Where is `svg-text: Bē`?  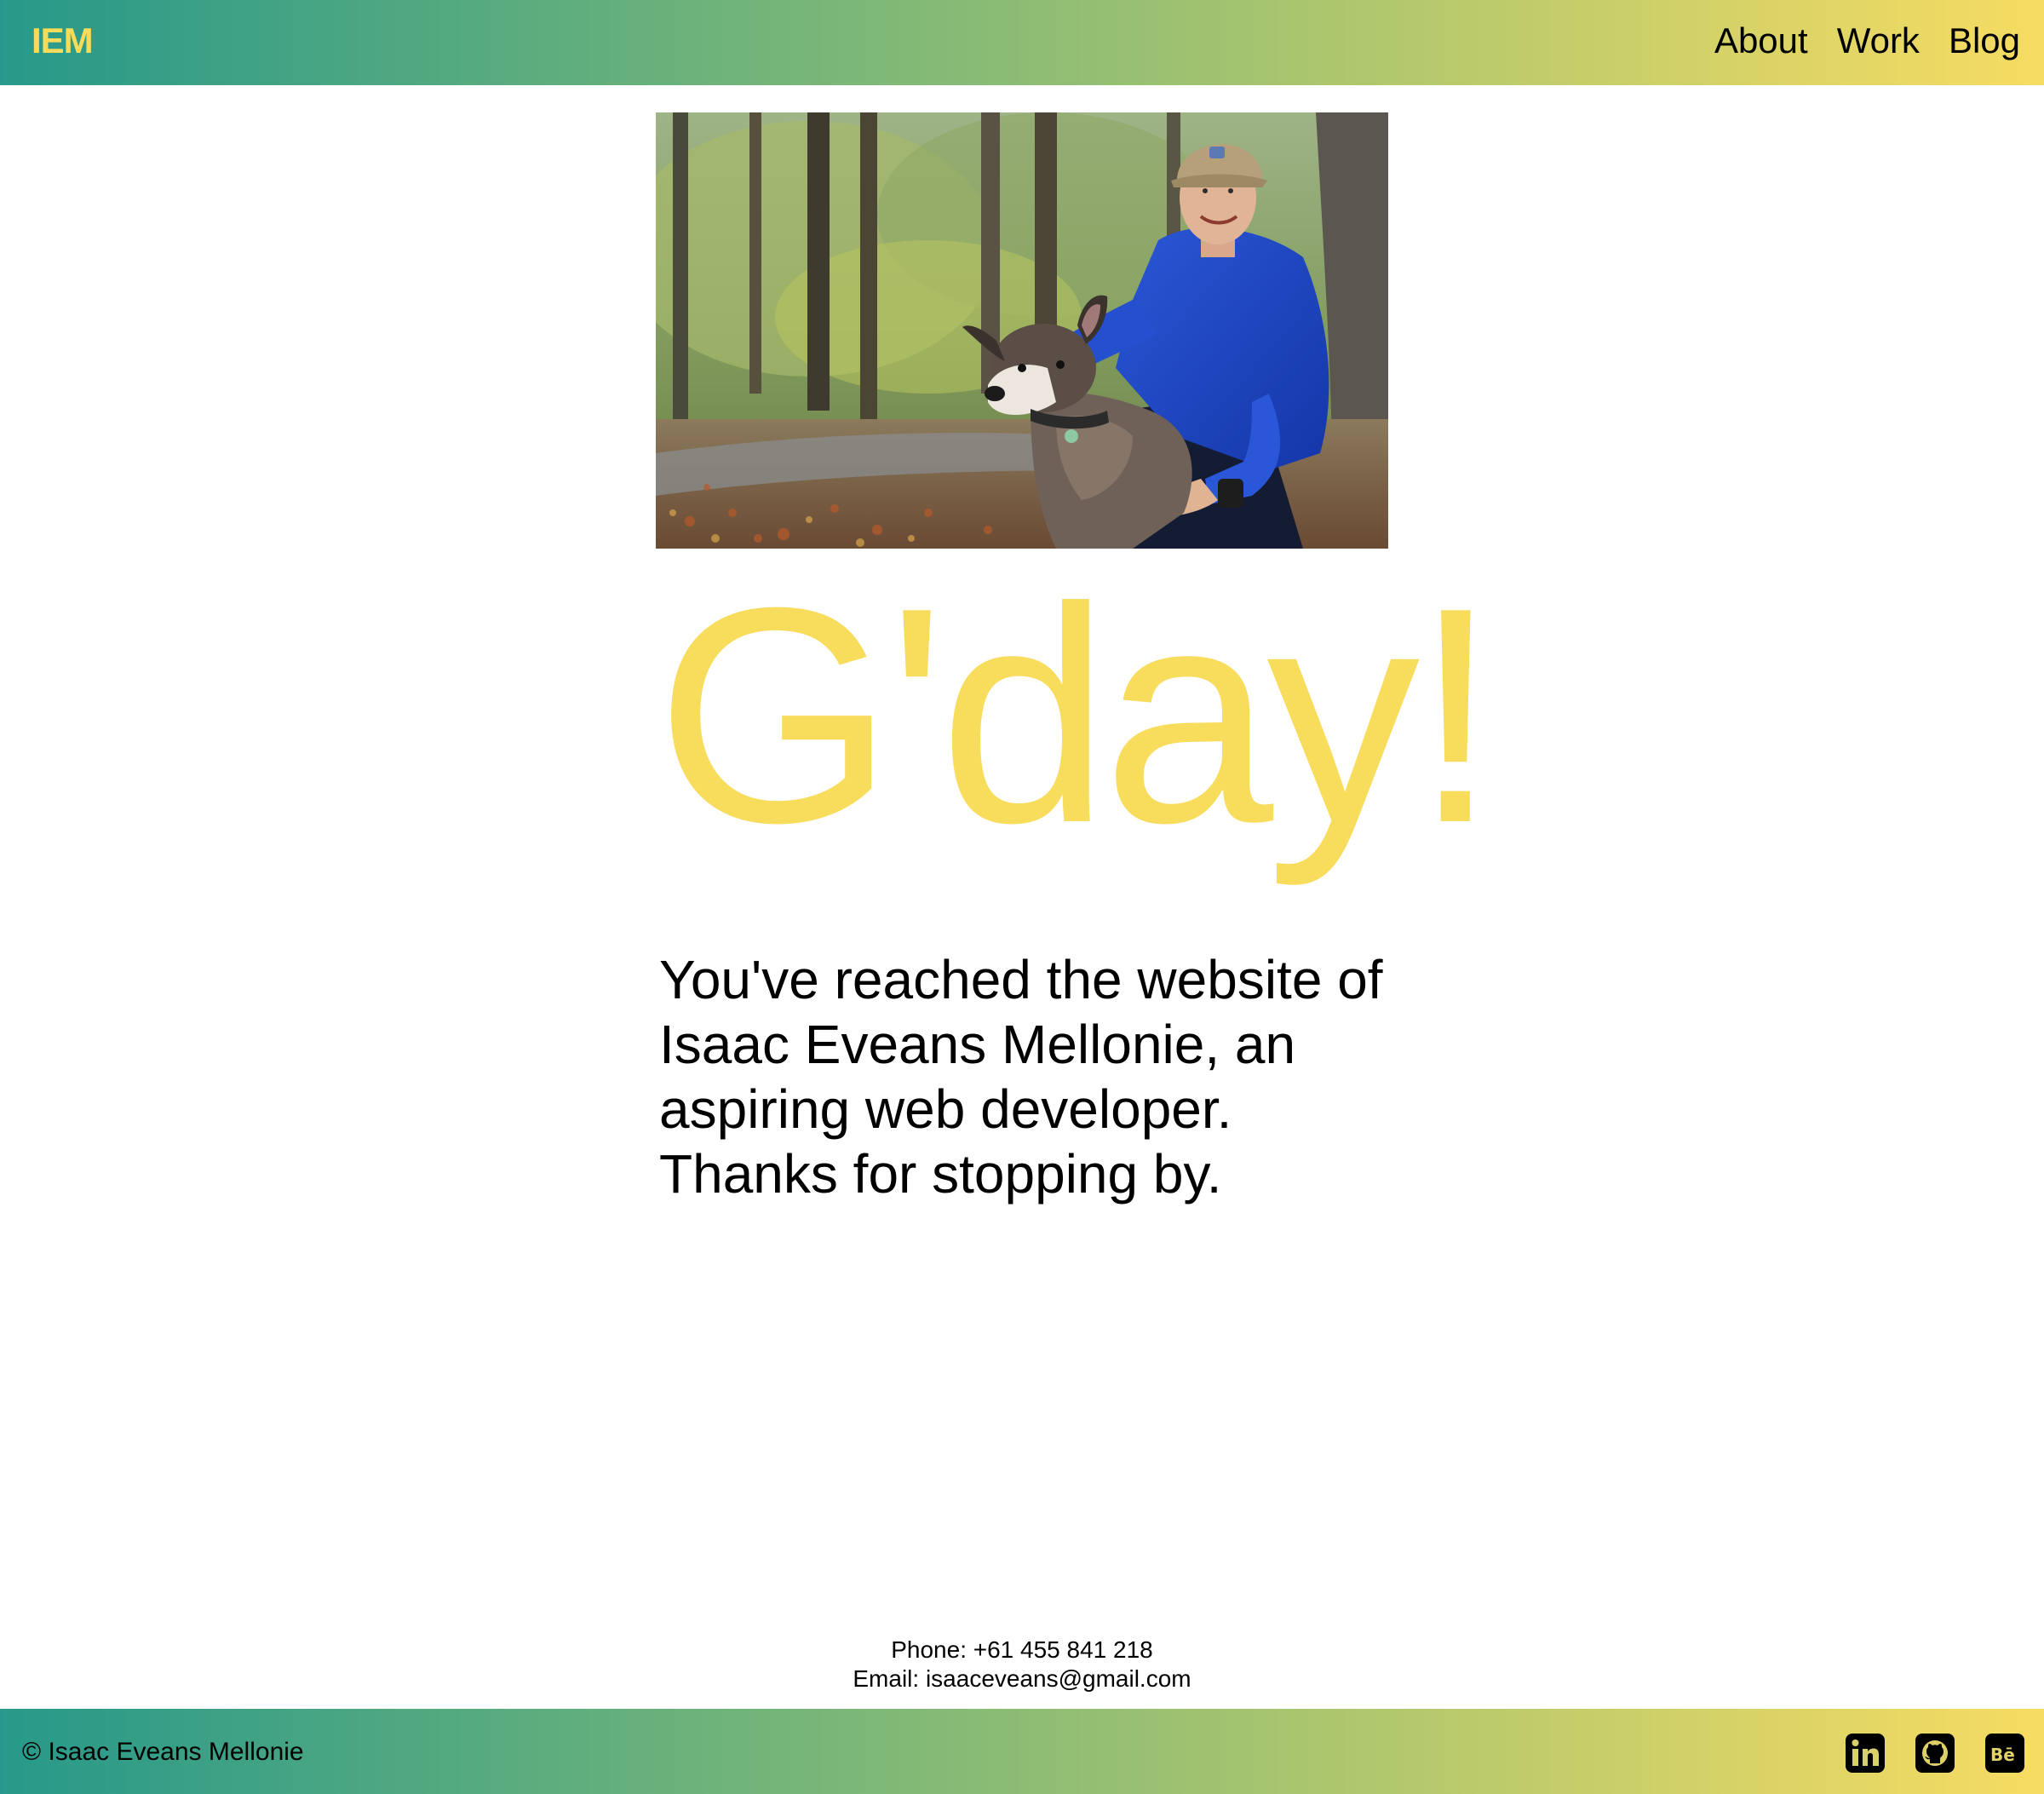 svg-text: Bē is located at coordinates (2002, 1755).